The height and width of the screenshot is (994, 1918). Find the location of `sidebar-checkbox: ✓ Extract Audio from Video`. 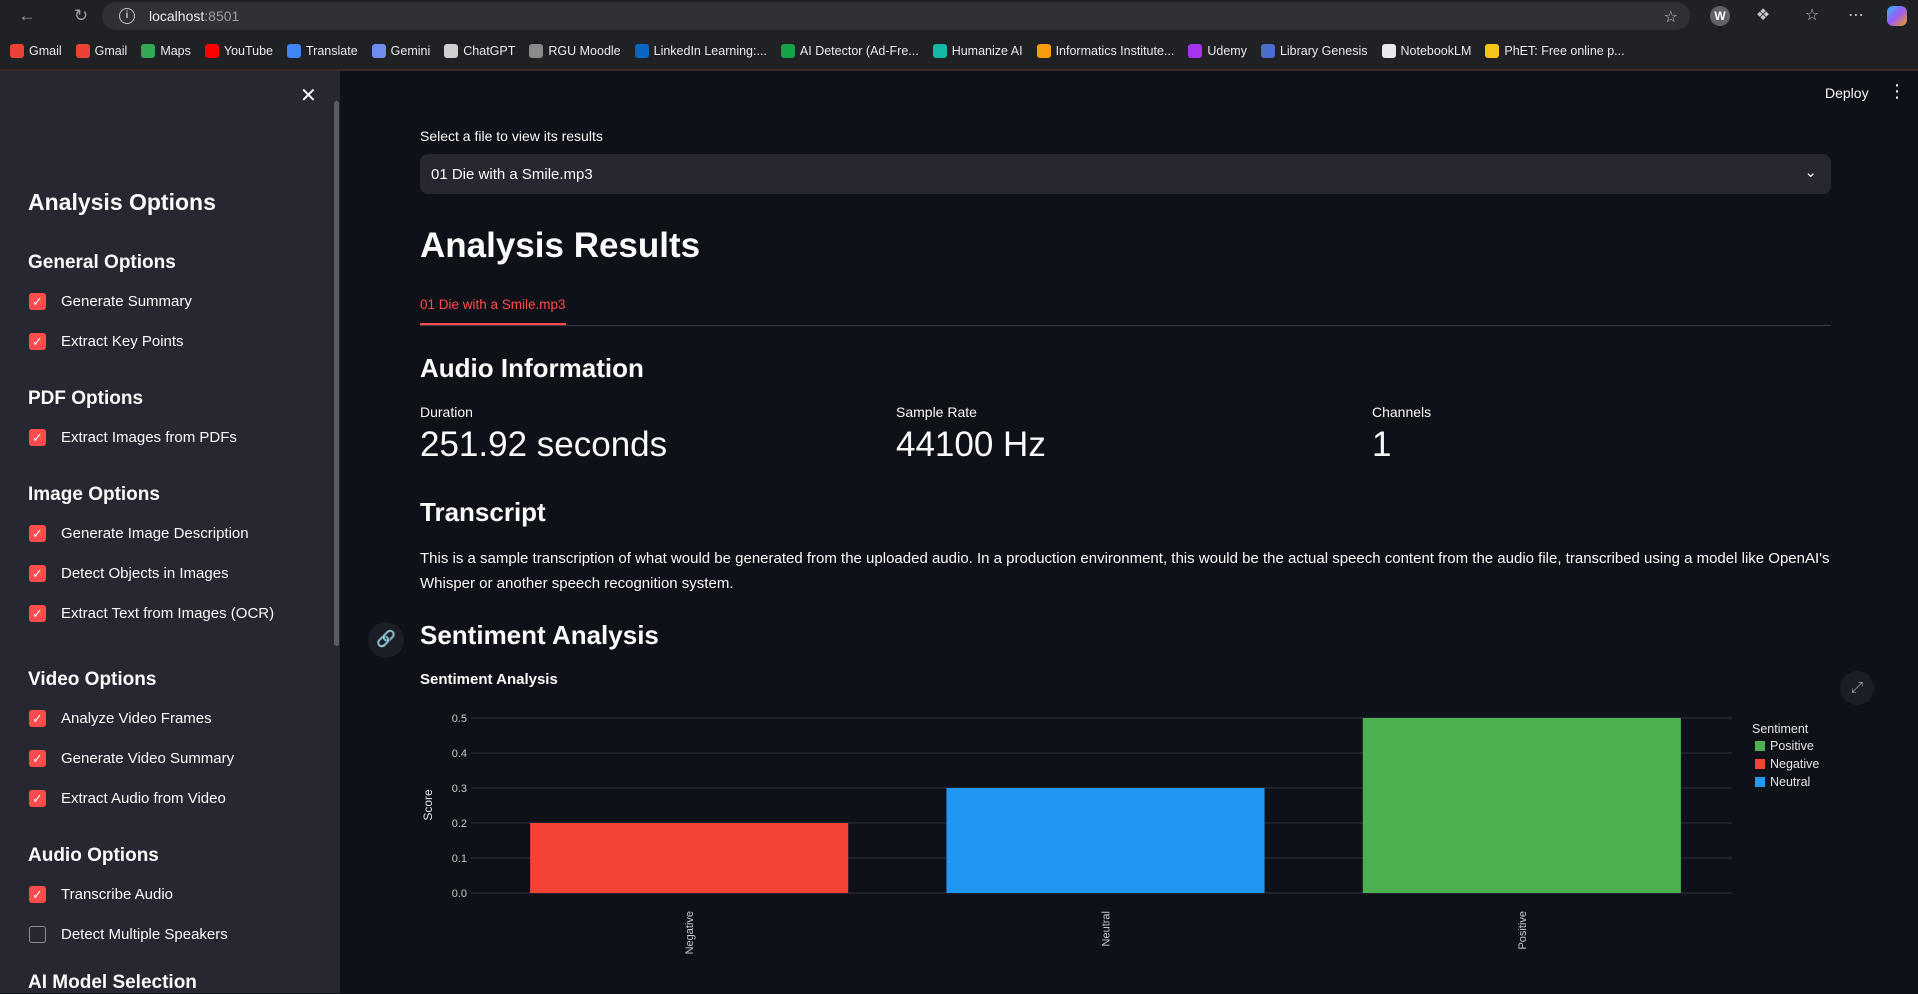

sidebar-checkbox: ✓ Extract Audio from Video is located at coordinates (127, 798).